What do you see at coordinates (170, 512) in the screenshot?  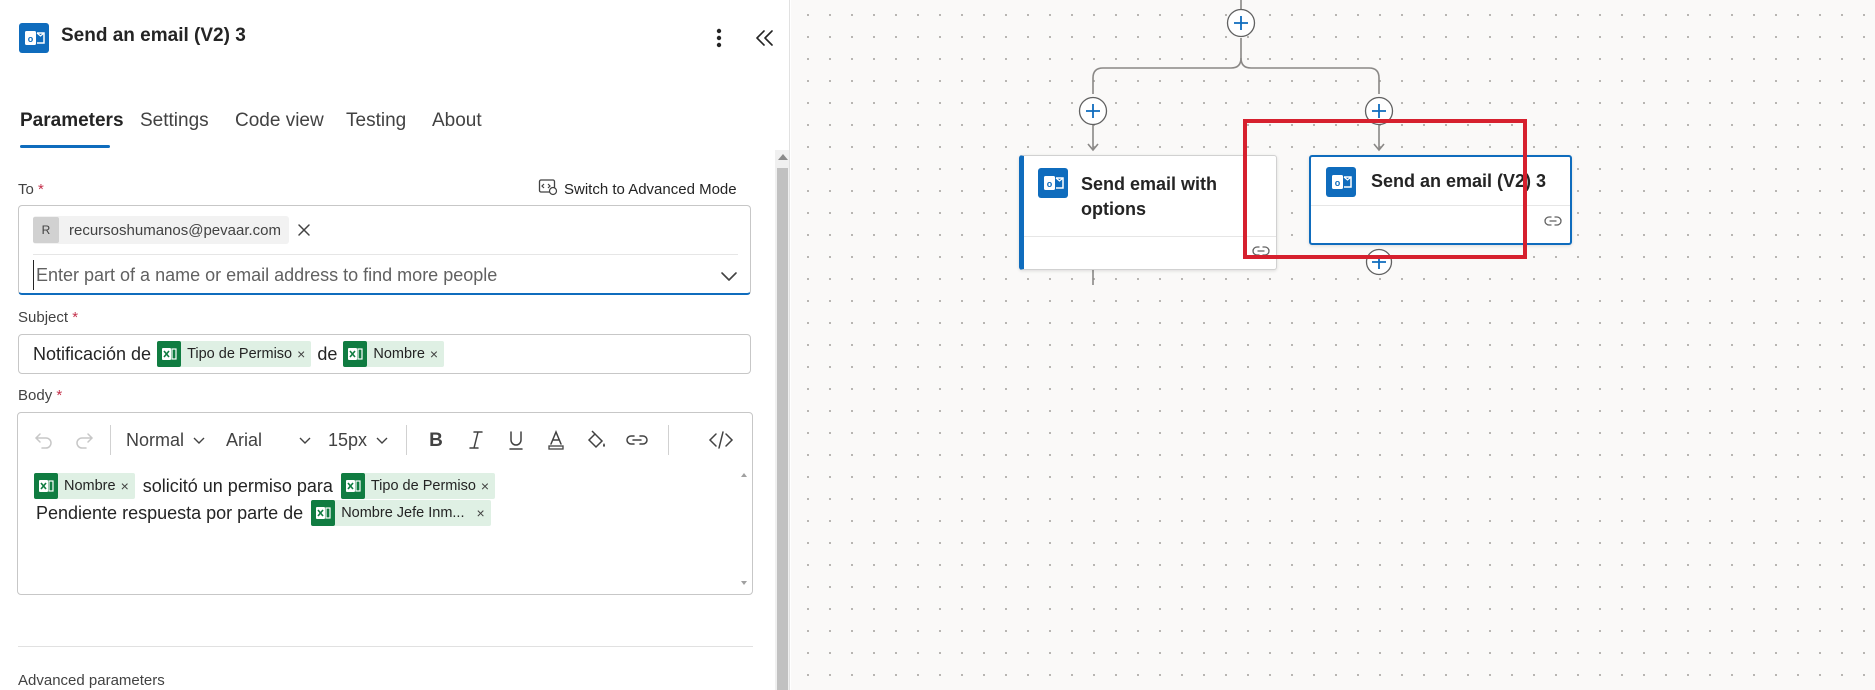 I see `body-text: Pendiente respuesta por parte de` at bounding box center [170, 512].